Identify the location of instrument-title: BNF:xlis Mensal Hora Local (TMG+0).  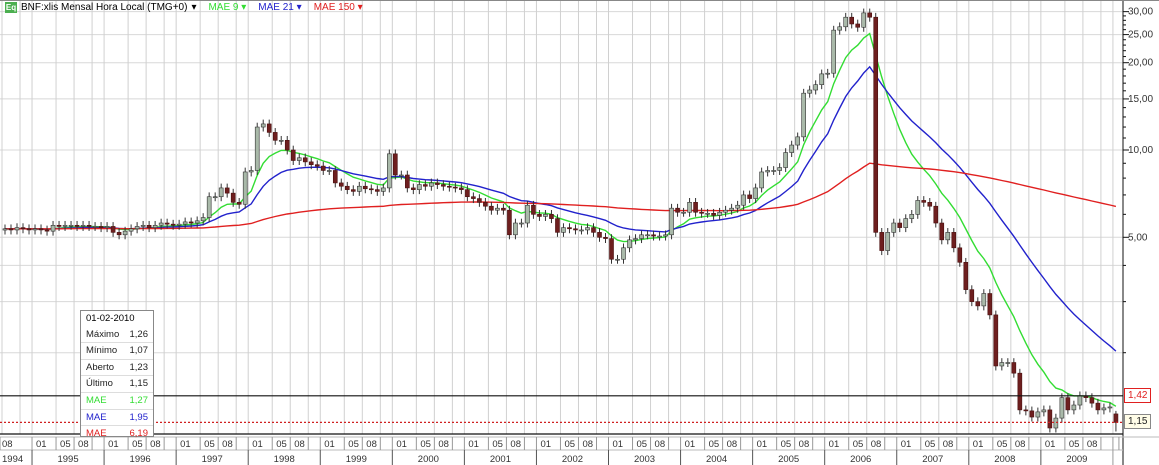
(104, 7).